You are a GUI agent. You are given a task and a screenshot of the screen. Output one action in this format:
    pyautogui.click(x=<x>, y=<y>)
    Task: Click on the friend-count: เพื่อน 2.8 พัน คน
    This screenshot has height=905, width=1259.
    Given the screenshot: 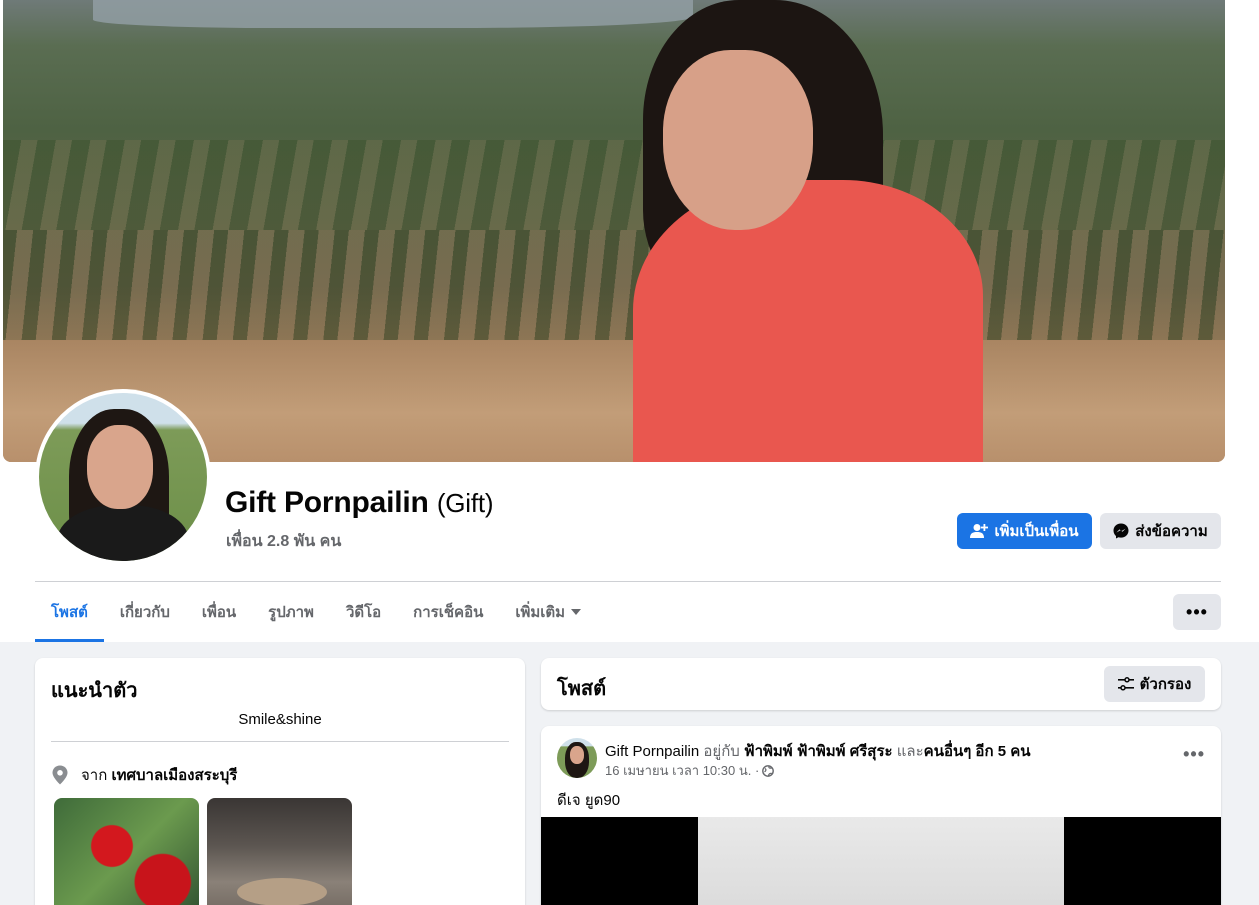 What is the action you would take?
    pyautogui.click(x=283, y=541)
    